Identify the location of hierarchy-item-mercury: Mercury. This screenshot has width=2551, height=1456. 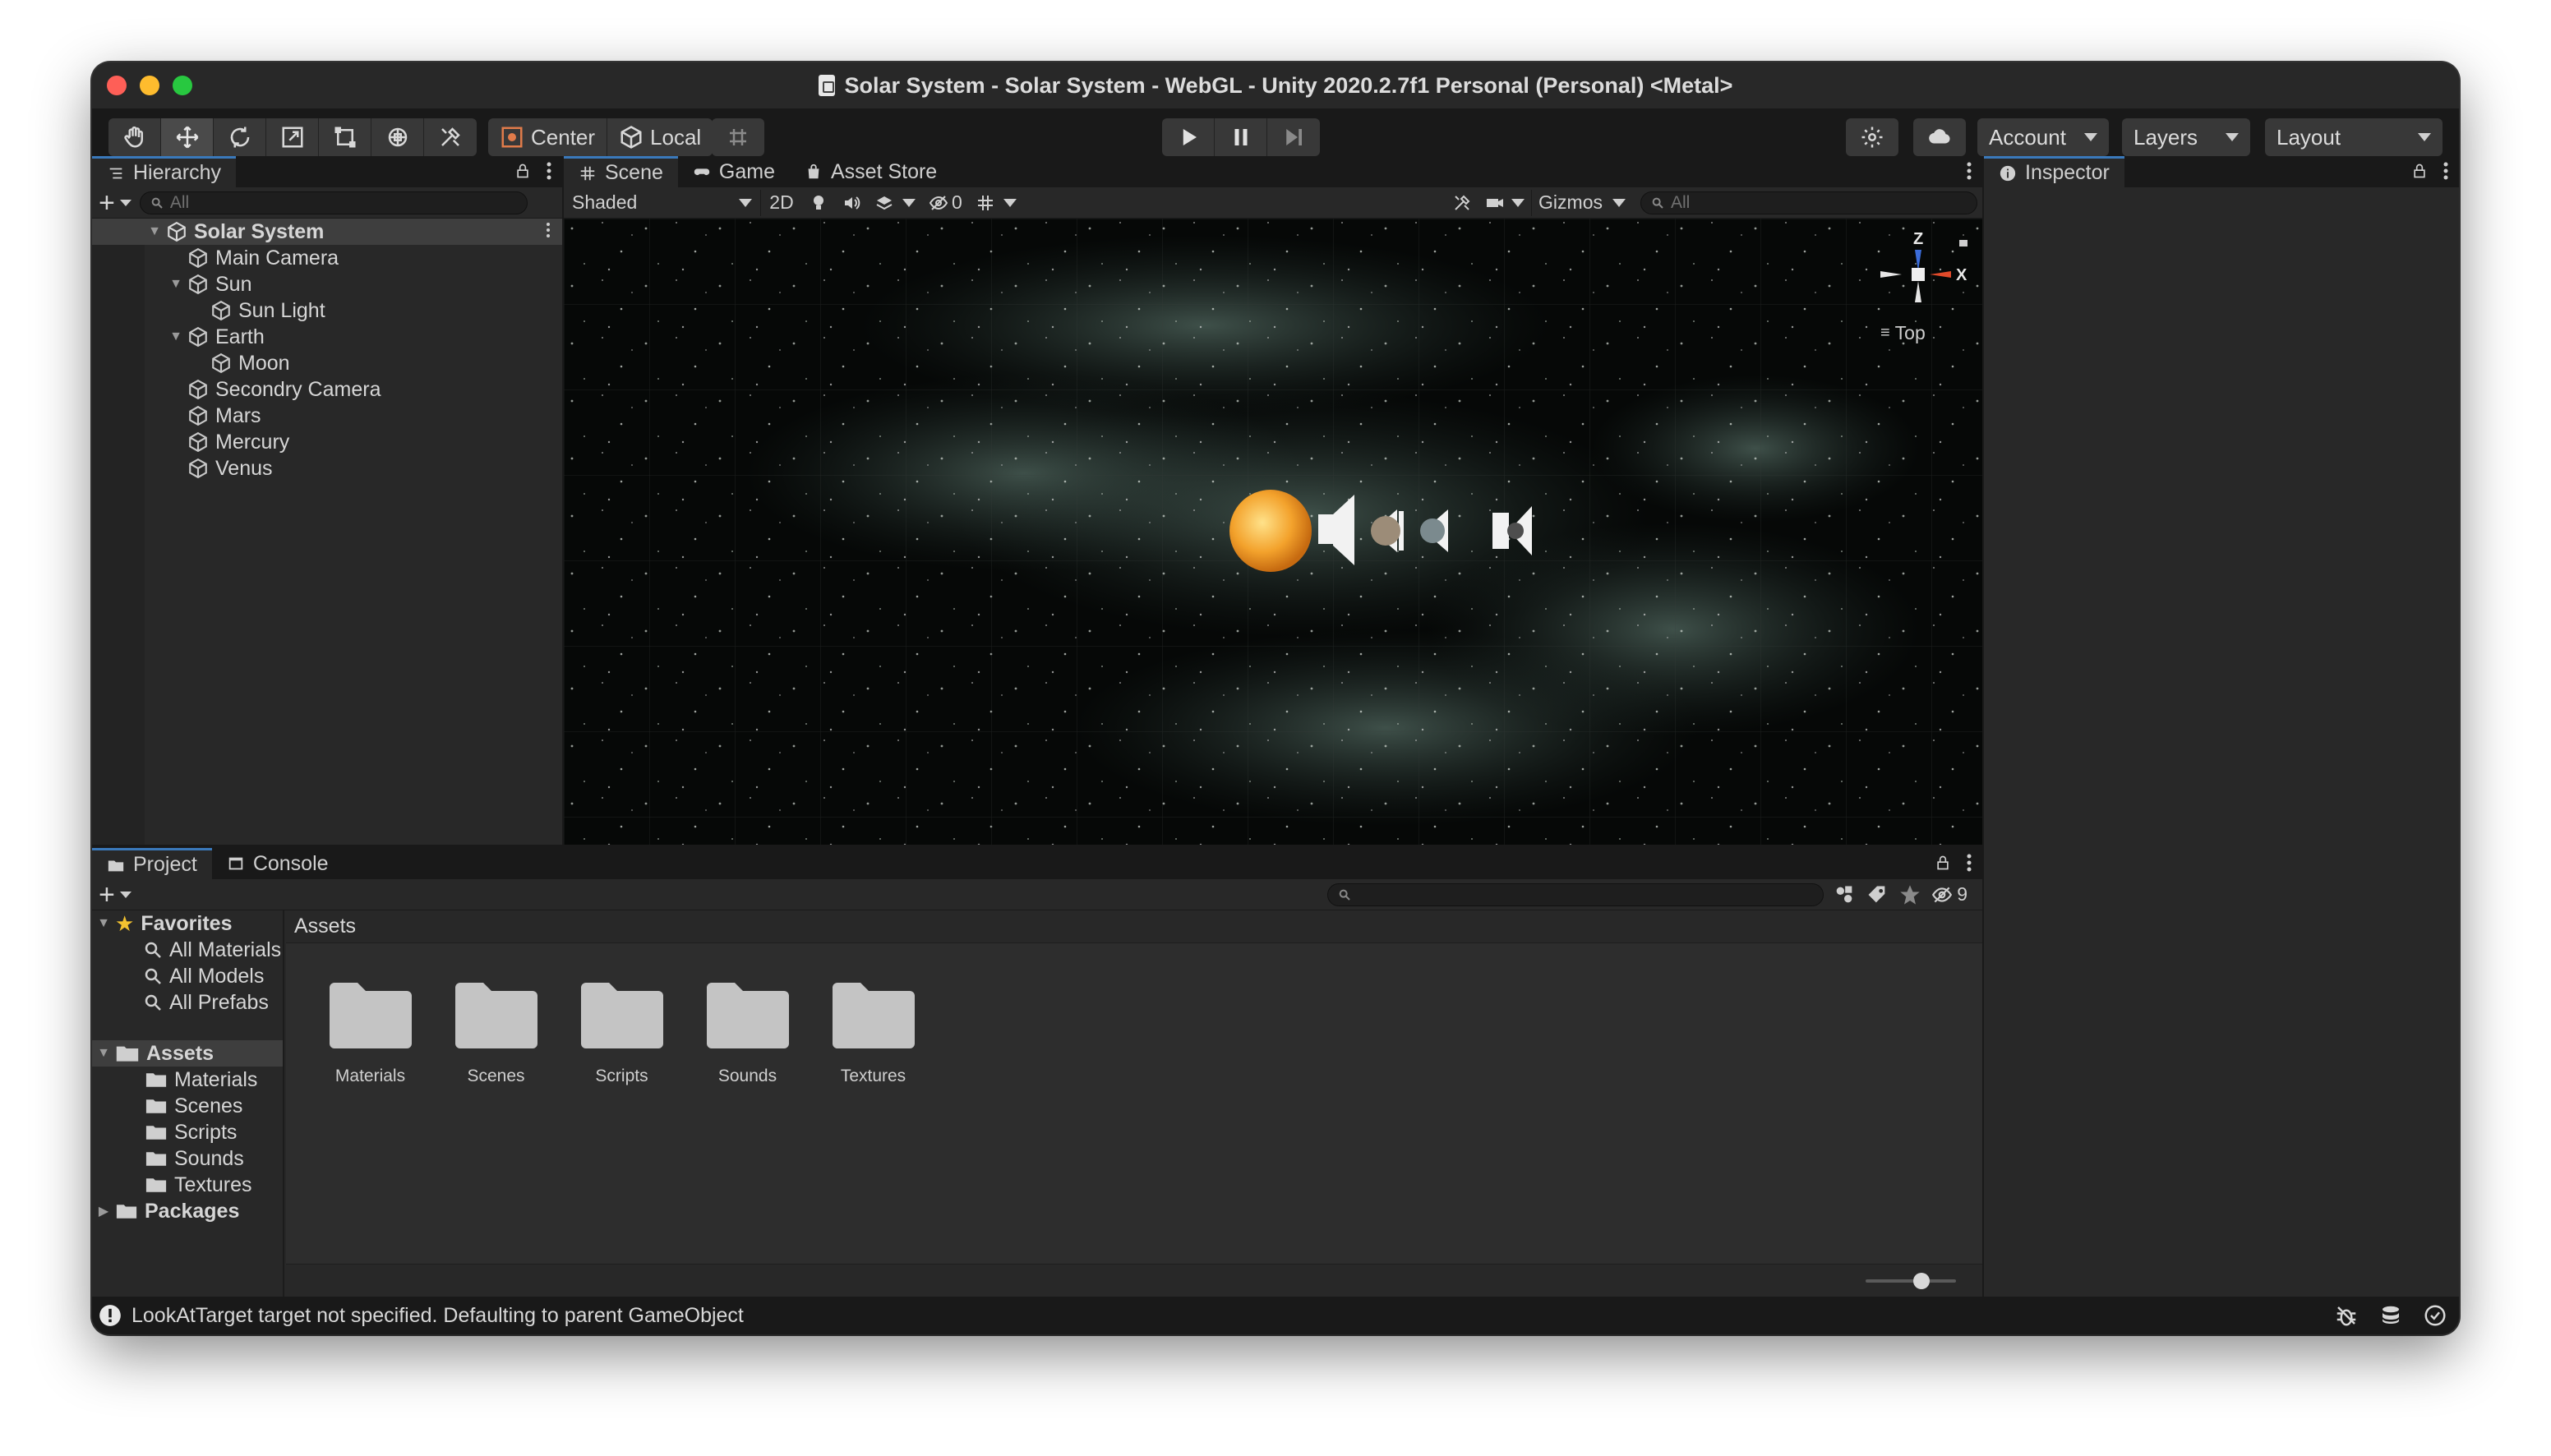
(327, 442).